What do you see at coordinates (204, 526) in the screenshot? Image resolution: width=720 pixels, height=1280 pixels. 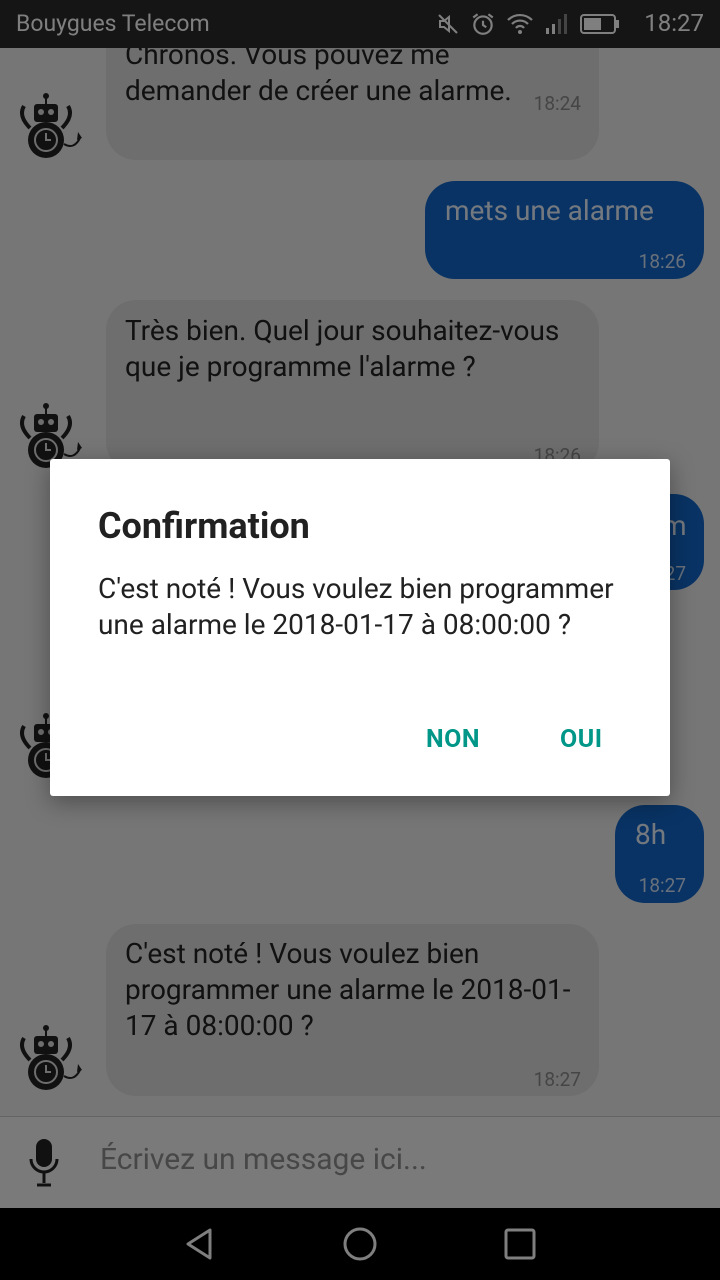 I see `dialog-title: Confirmation` at bounding box center [204, 526].